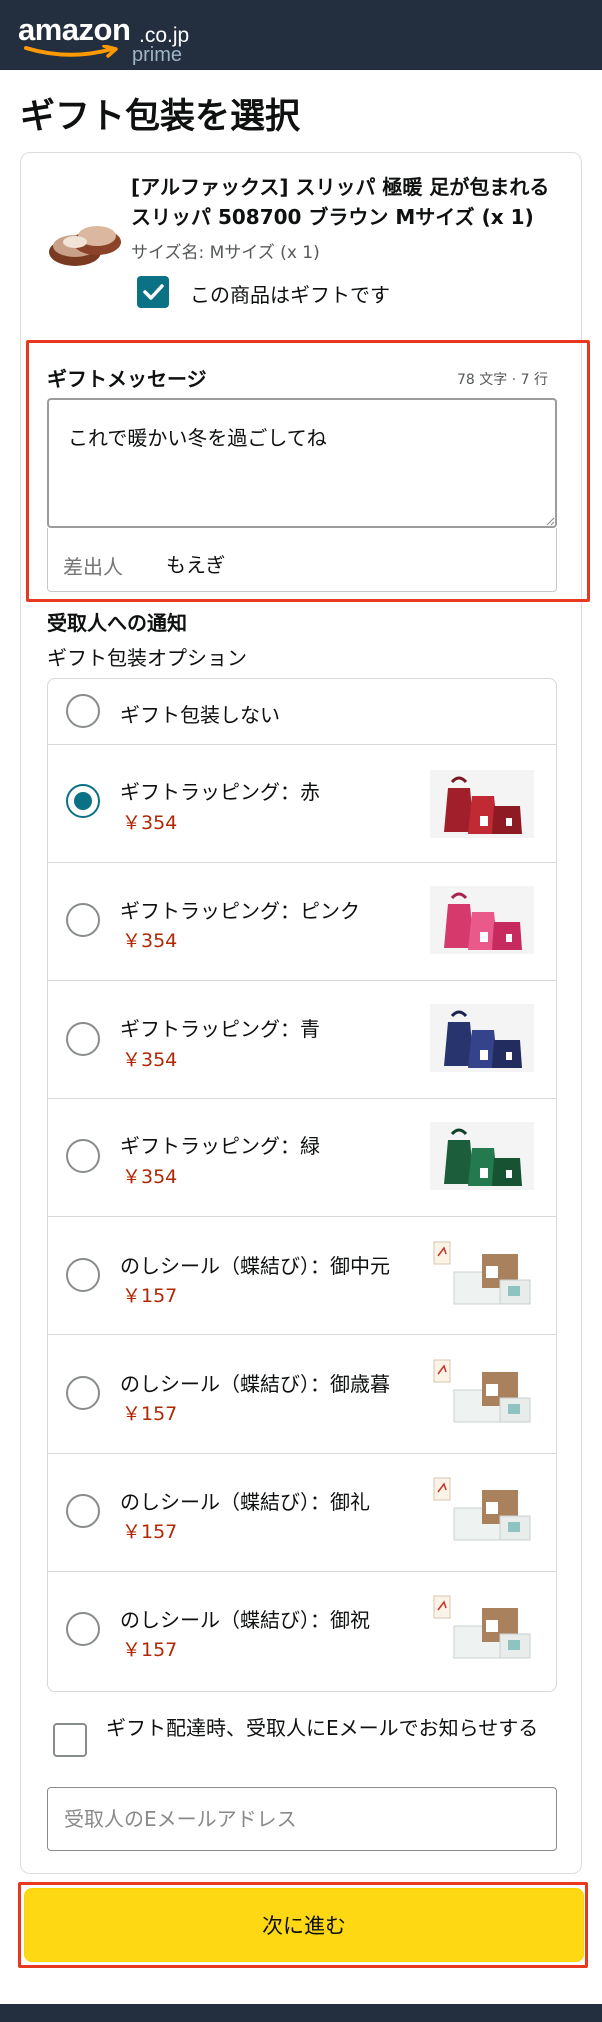 The image size is (602, 2022). What do you see at coordinates (70, 1740) in the screenshot?
I see `email-notify-checkbox` at bounding box center [70, 1740].